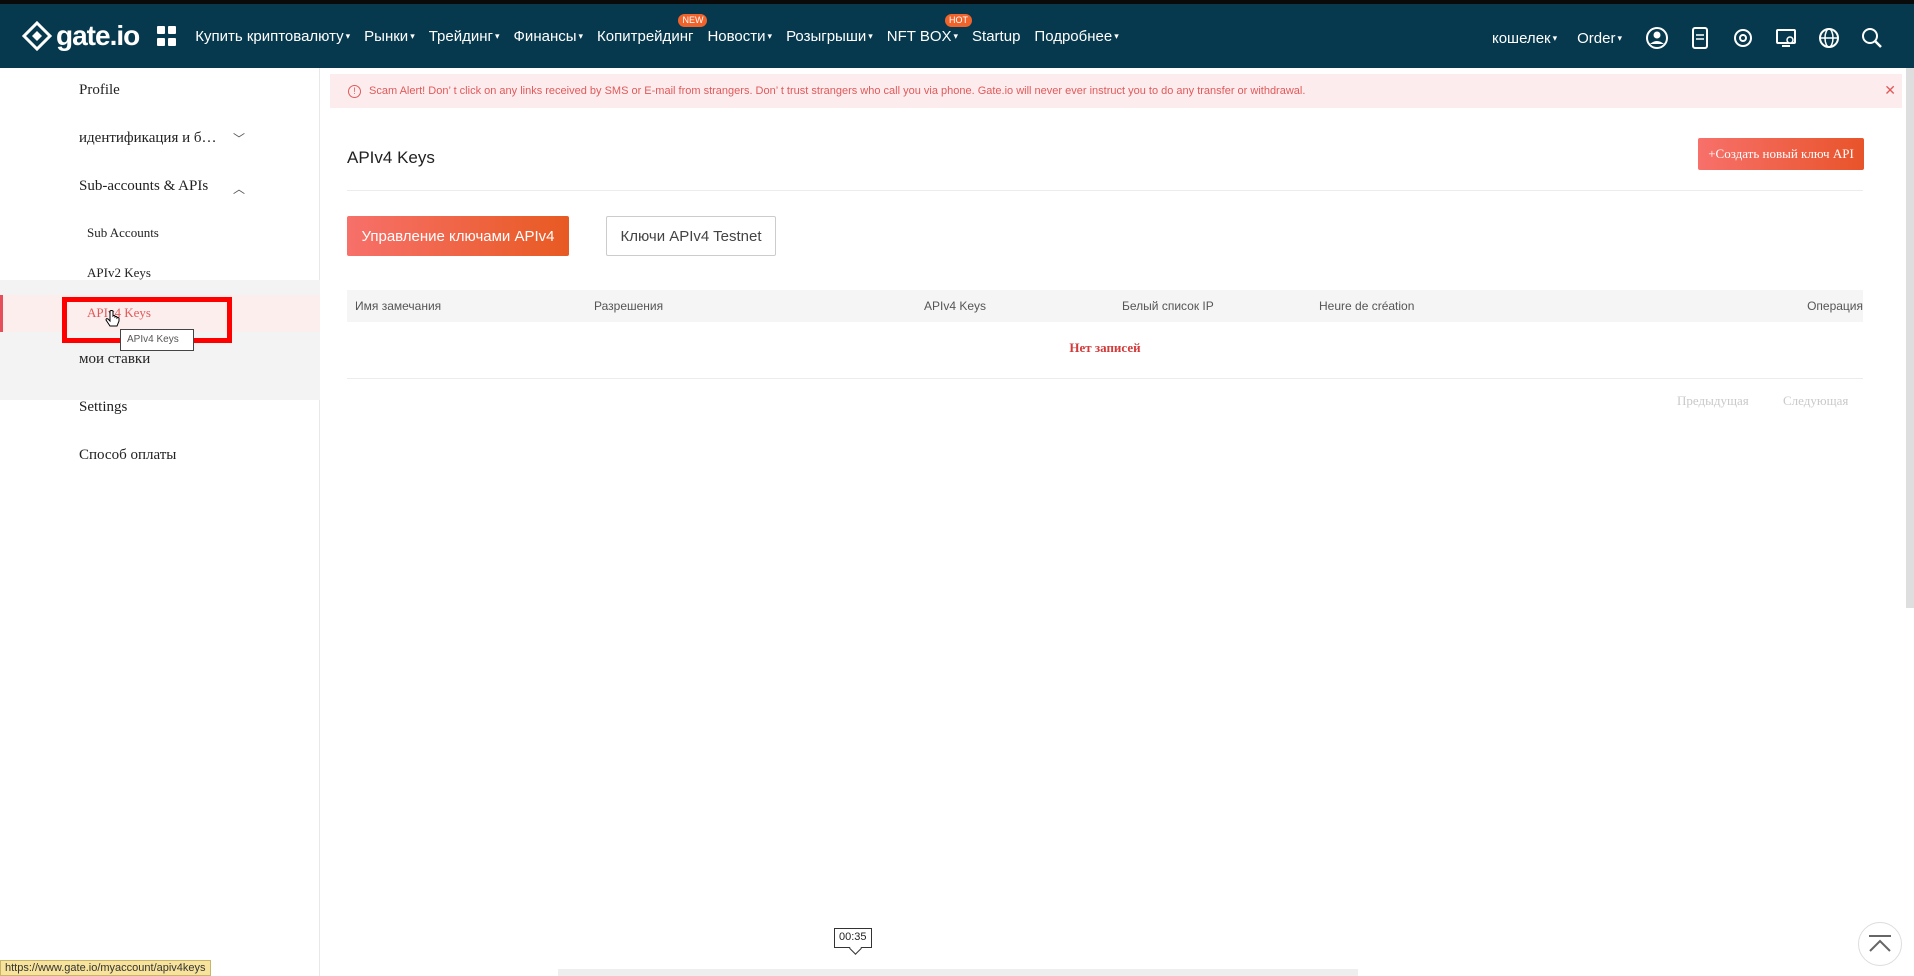  What do you see at coordinates (1829, 38) in the screenshot?
I see `globe-icon` at bounding box center [1829, 38].